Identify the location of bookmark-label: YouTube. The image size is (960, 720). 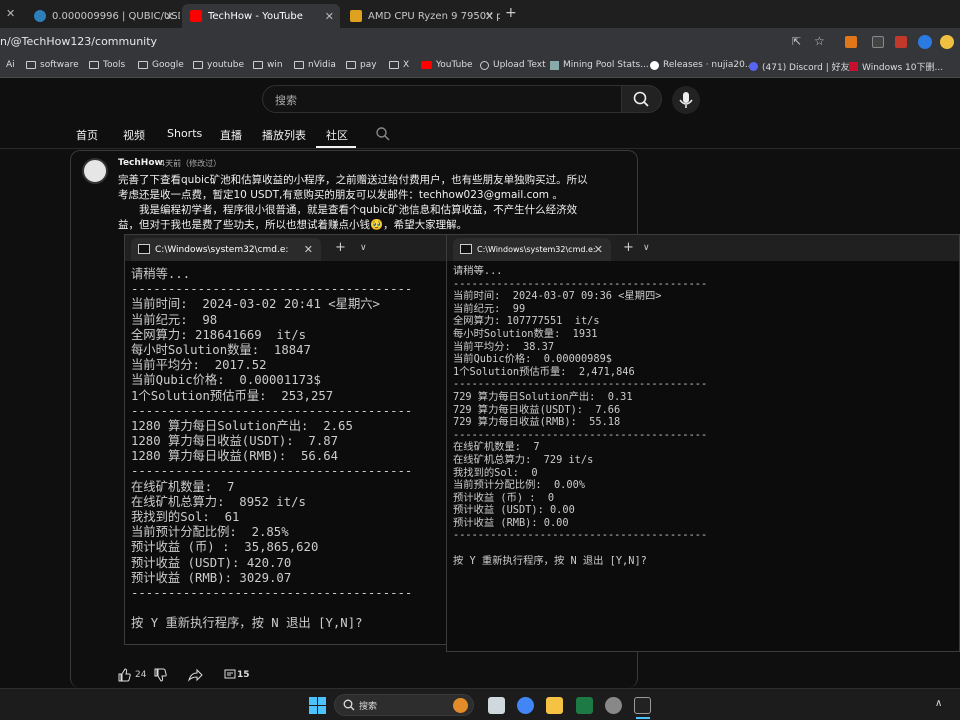
(454, 65).